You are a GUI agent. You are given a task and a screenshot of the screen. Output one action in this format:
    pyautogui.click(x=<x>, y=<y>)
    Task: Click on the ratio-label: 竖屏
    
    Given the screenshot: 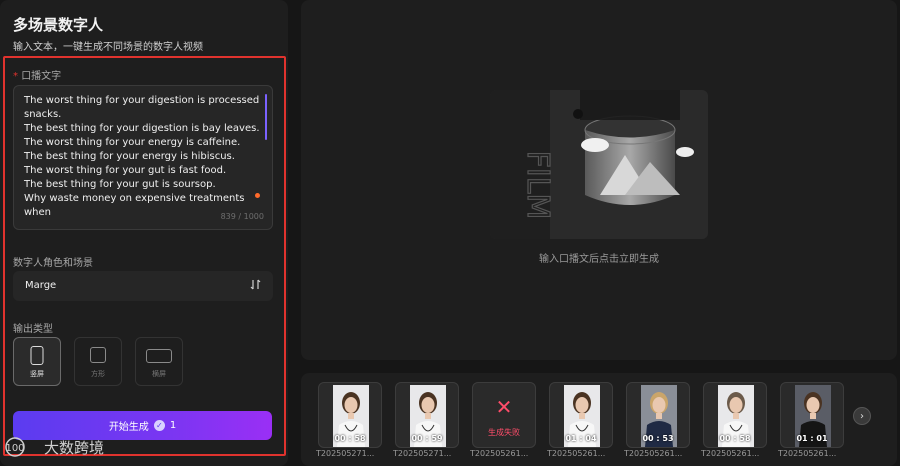 What is the action you would take?
    pyautogui.click(x=37, y=374)
    